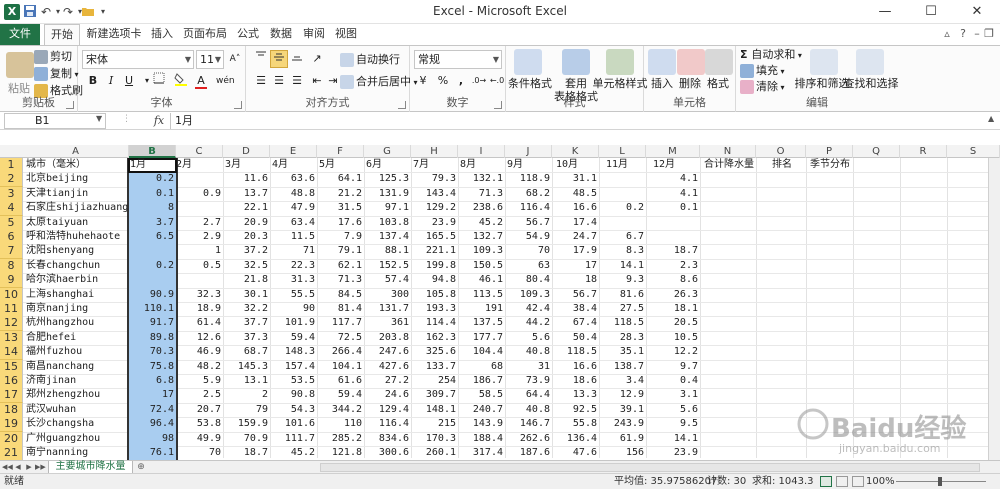  Describe the element at coordinates (567, 165) in the screenshot. I see `header-cell: 10月` at that location.